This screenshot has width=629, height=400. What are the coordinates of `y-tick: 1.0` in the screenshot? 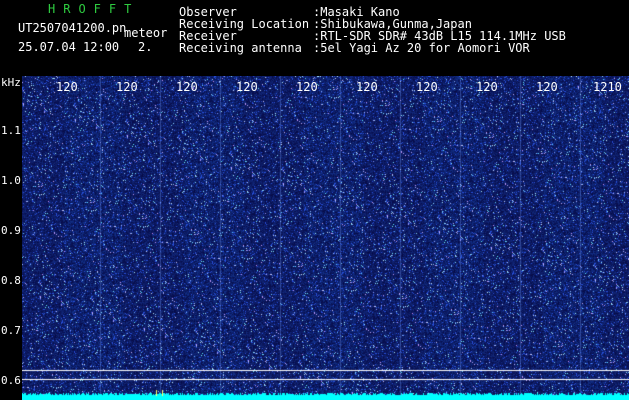 It's located at (11, 180).